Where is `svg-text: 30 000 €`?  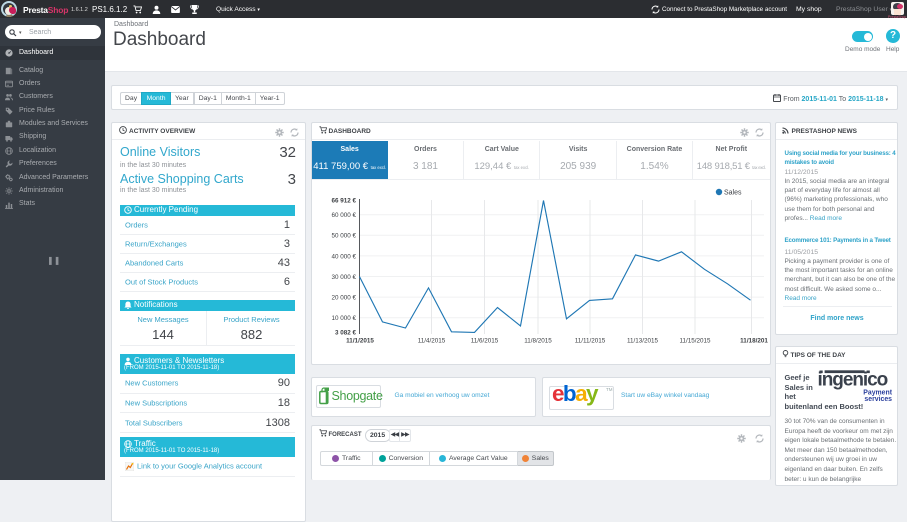 svg-text: 30 000 € is located at coordinates (343, 277).